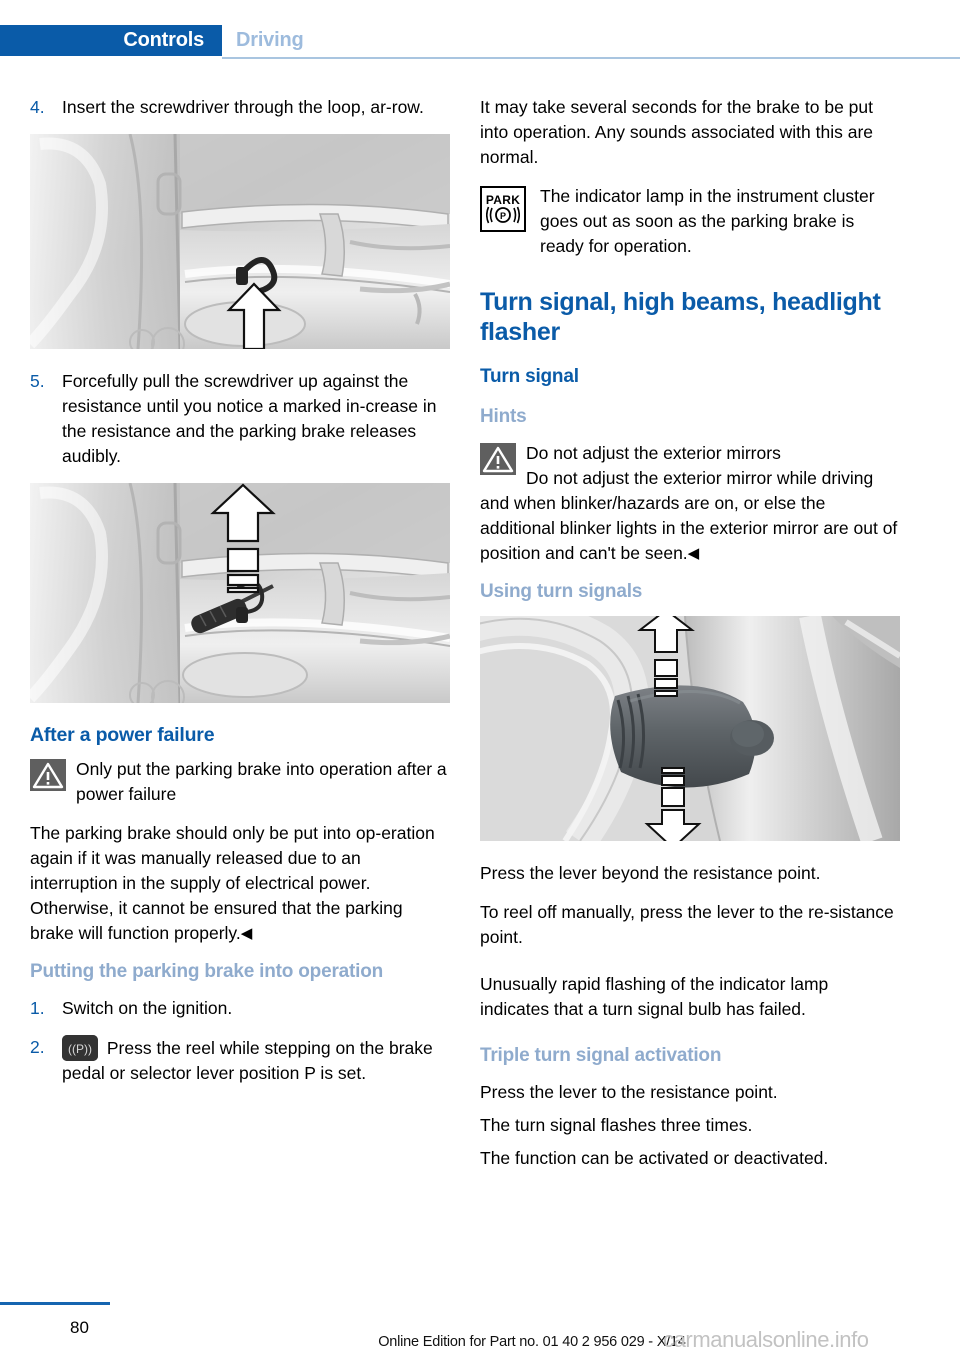 The height and width of the screenshot is (1362, 960). What do you see at coordinates (207, 971) in the screenshot?
I see `heading-putting-into-operation: Putting the parking brake into operation` at bounding box center [207, 971].